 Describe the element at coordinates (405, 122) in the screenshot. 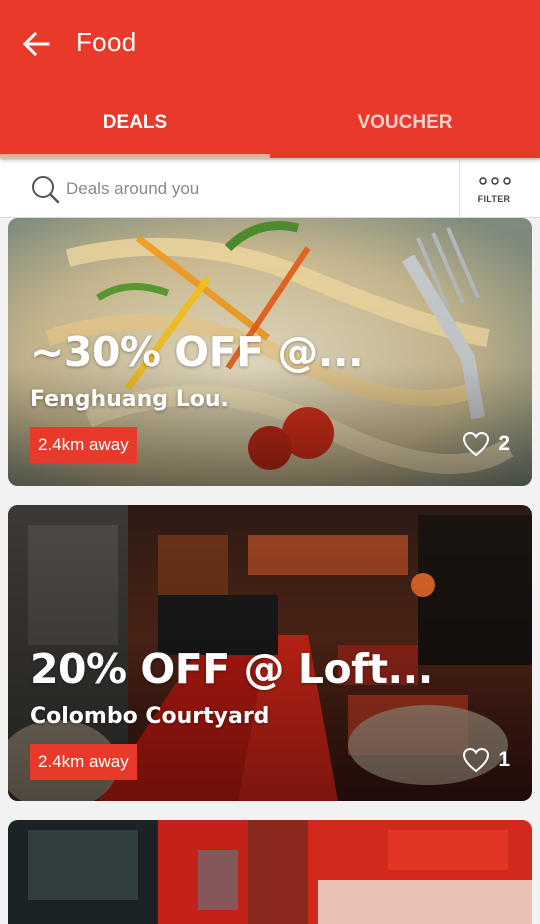

I see `tab-voucher-label: VOUCHER` at that location.